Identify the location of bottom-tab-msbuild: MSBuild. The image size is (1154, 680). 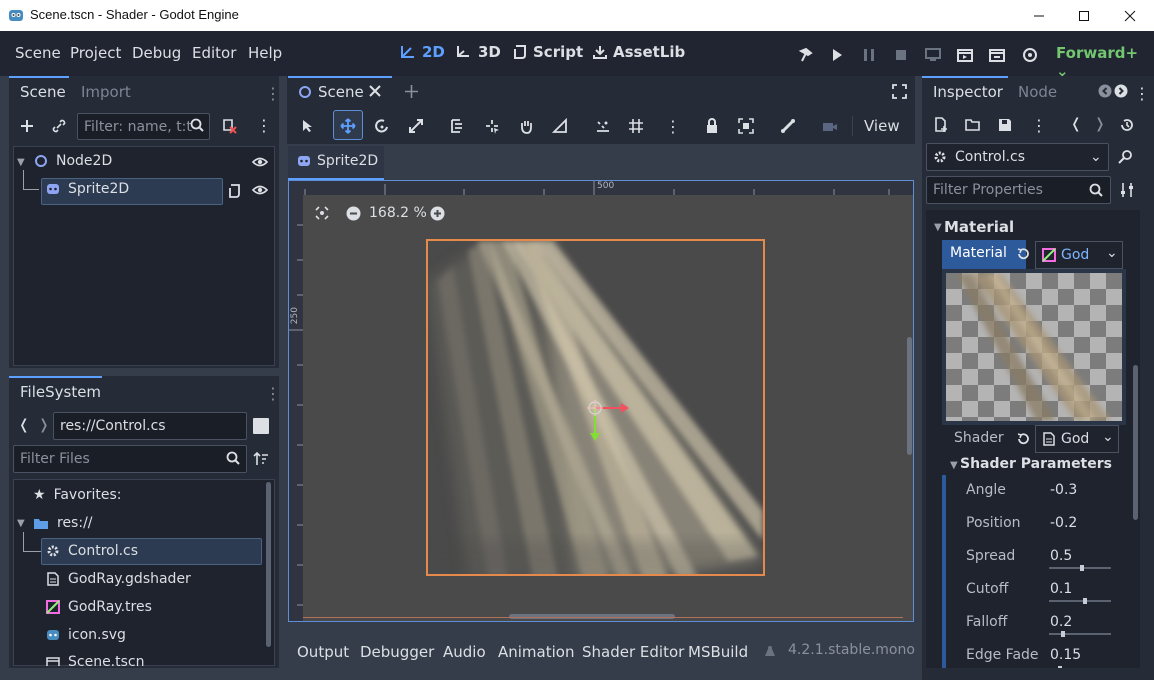
(718, 652).